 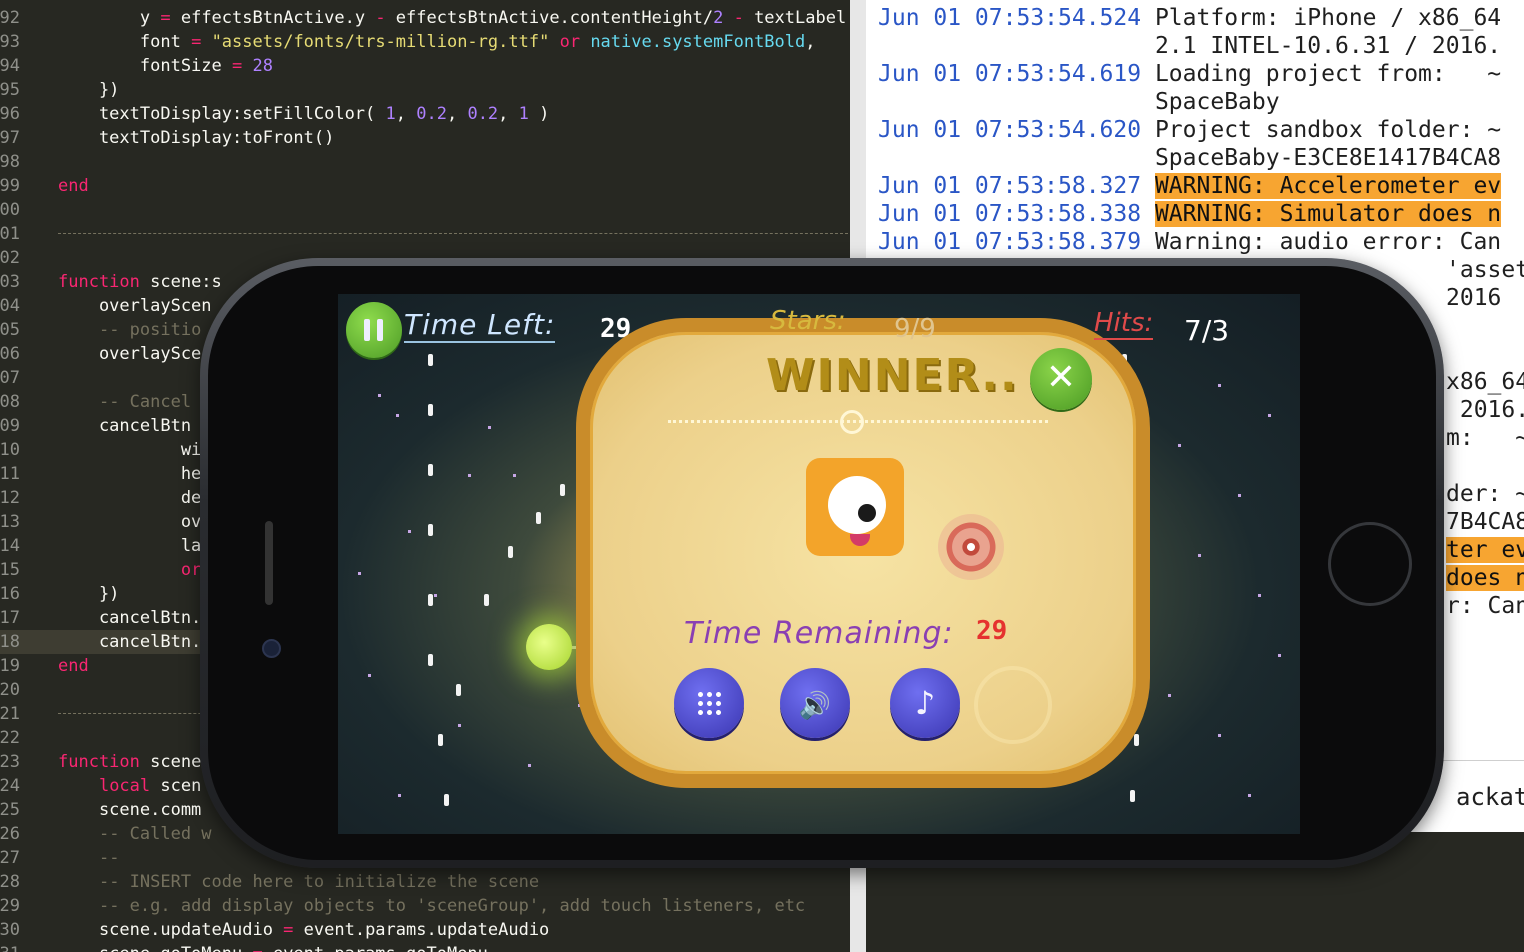 I want to click on line-number: 102, so click(x=10, y=258).